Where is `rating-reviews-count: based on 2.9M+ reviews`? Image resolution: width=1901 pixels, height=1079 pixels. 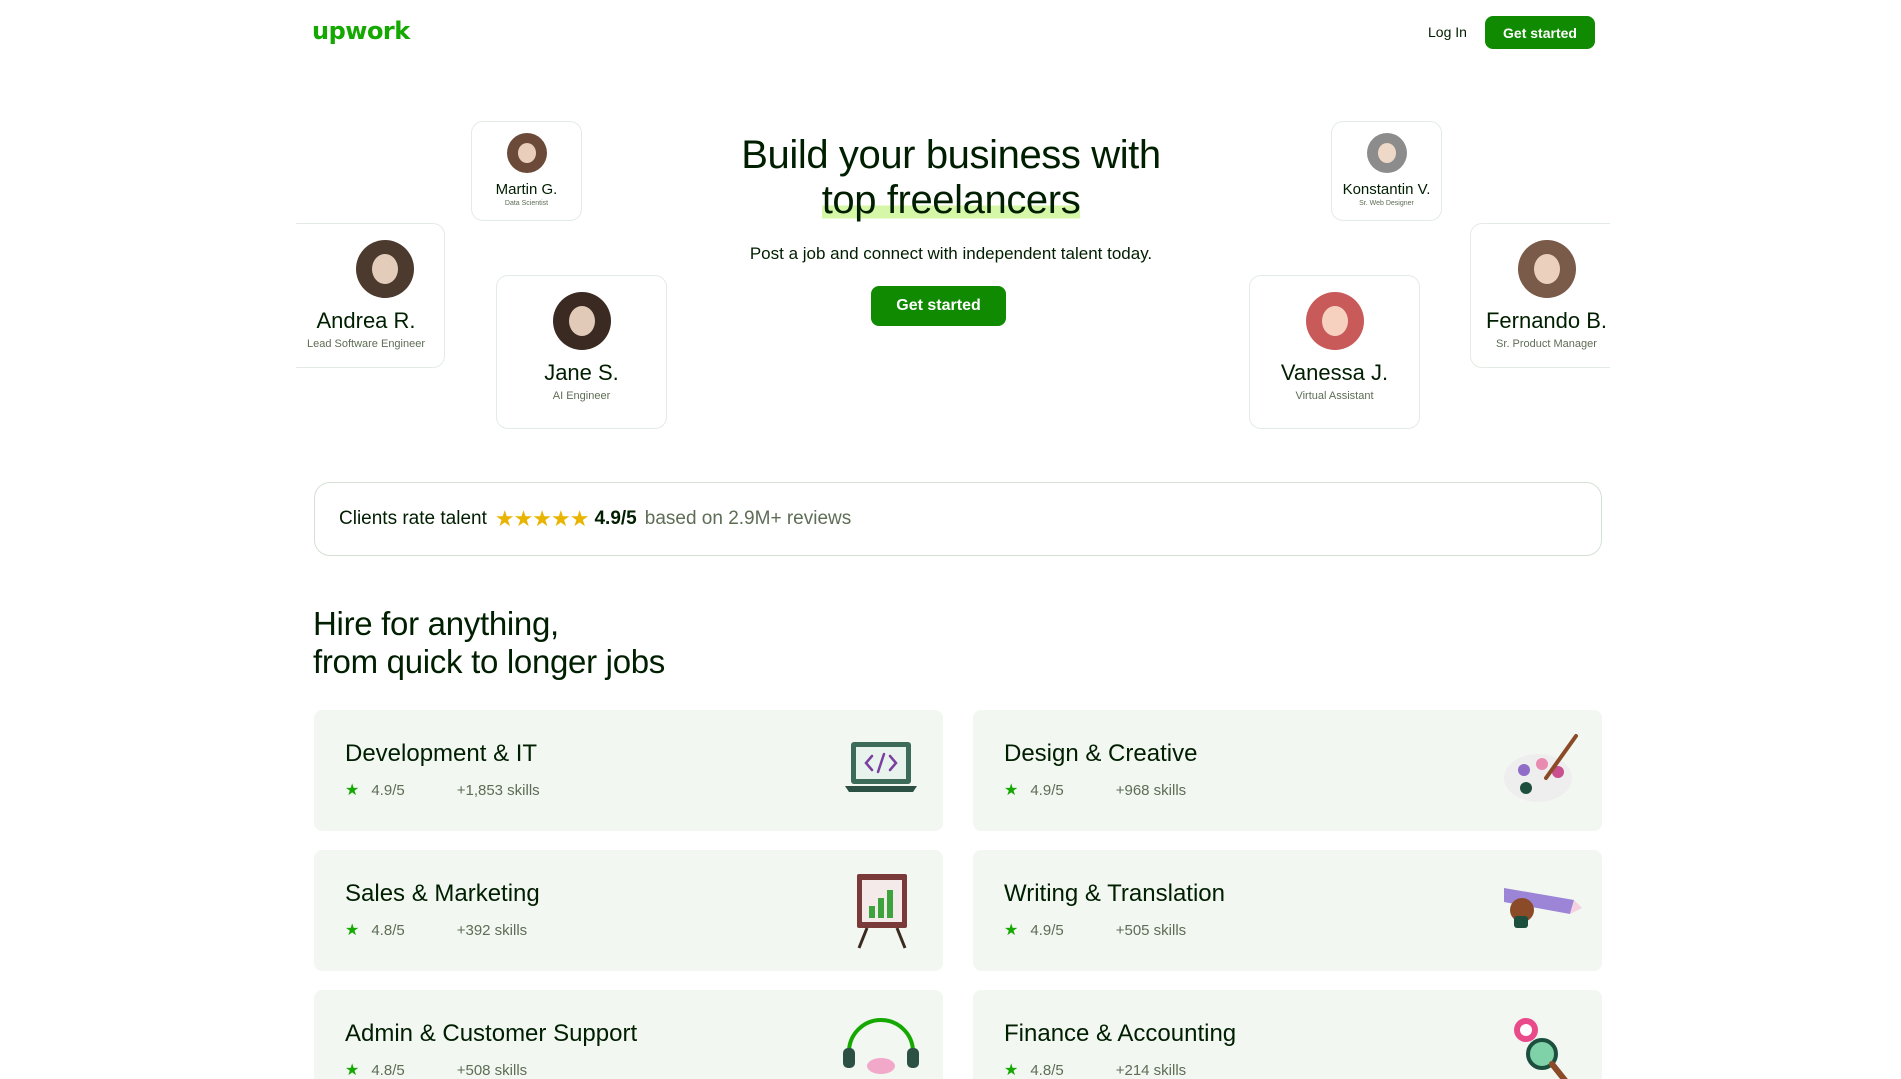
rating-reviews-count: based on 2.9M+ reviews is located at coordinates (748, 518).